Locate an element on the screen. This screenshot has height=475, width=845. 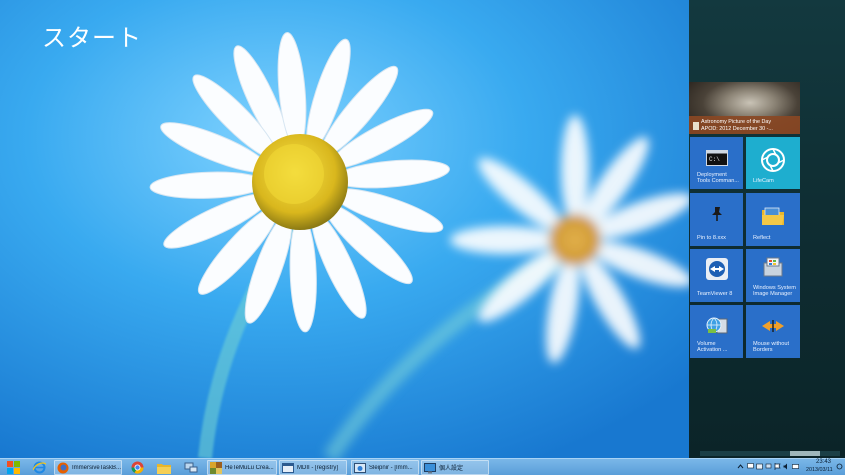
volume-icon is located at coordinates (786, 466).